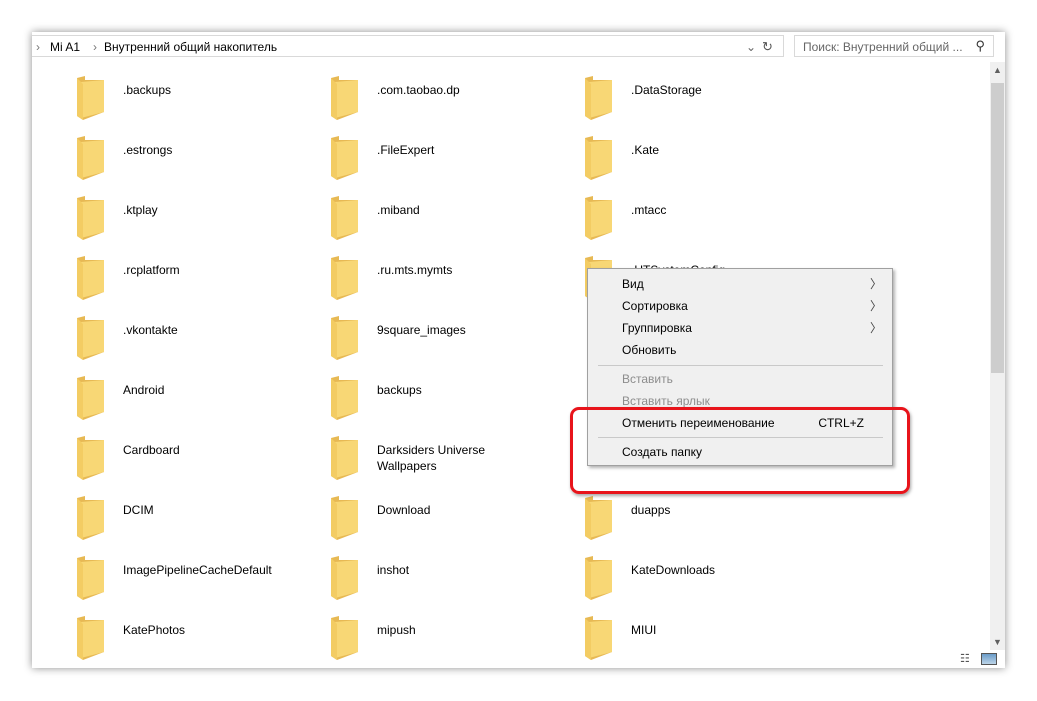 This screenshot has height=701, width=1037. What do you see at coordinates (456, 221) in the screenshot?
I see `folder-item: .miband` at bounding box center [456, 221].